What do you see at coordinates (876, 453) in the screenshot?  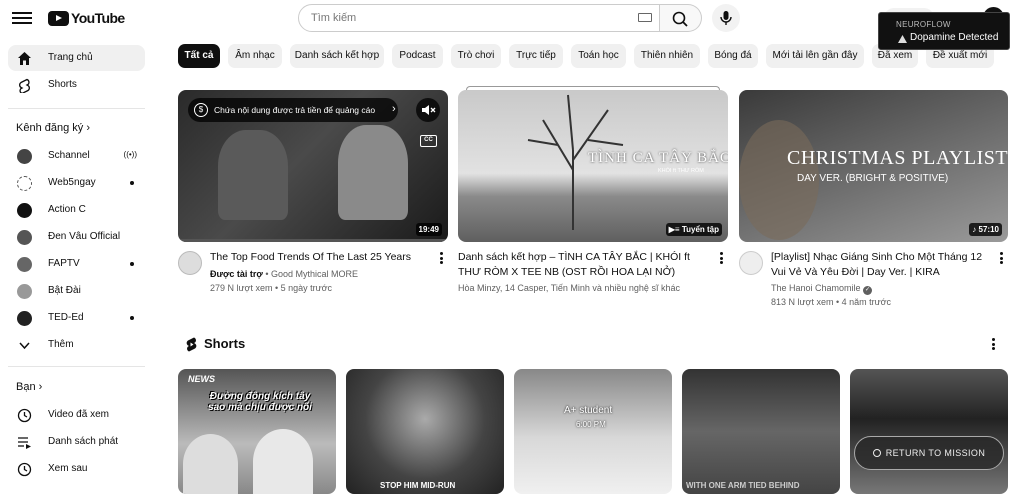 I see `target-icon` at bounding box center [876, 453].